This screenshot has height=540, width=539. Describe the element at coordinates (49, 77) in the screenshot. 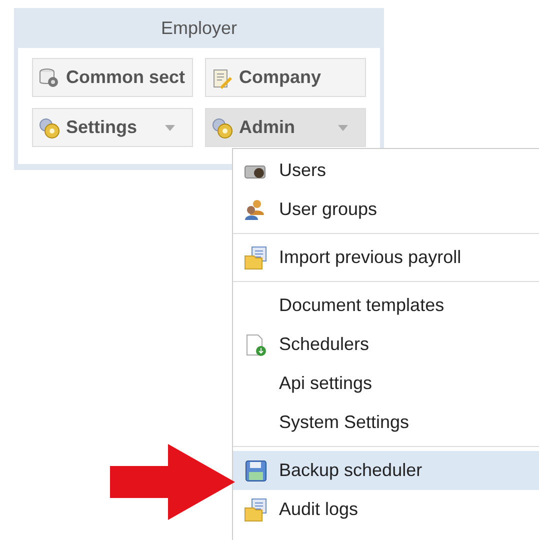

I see `database-gear-icon` at that location.